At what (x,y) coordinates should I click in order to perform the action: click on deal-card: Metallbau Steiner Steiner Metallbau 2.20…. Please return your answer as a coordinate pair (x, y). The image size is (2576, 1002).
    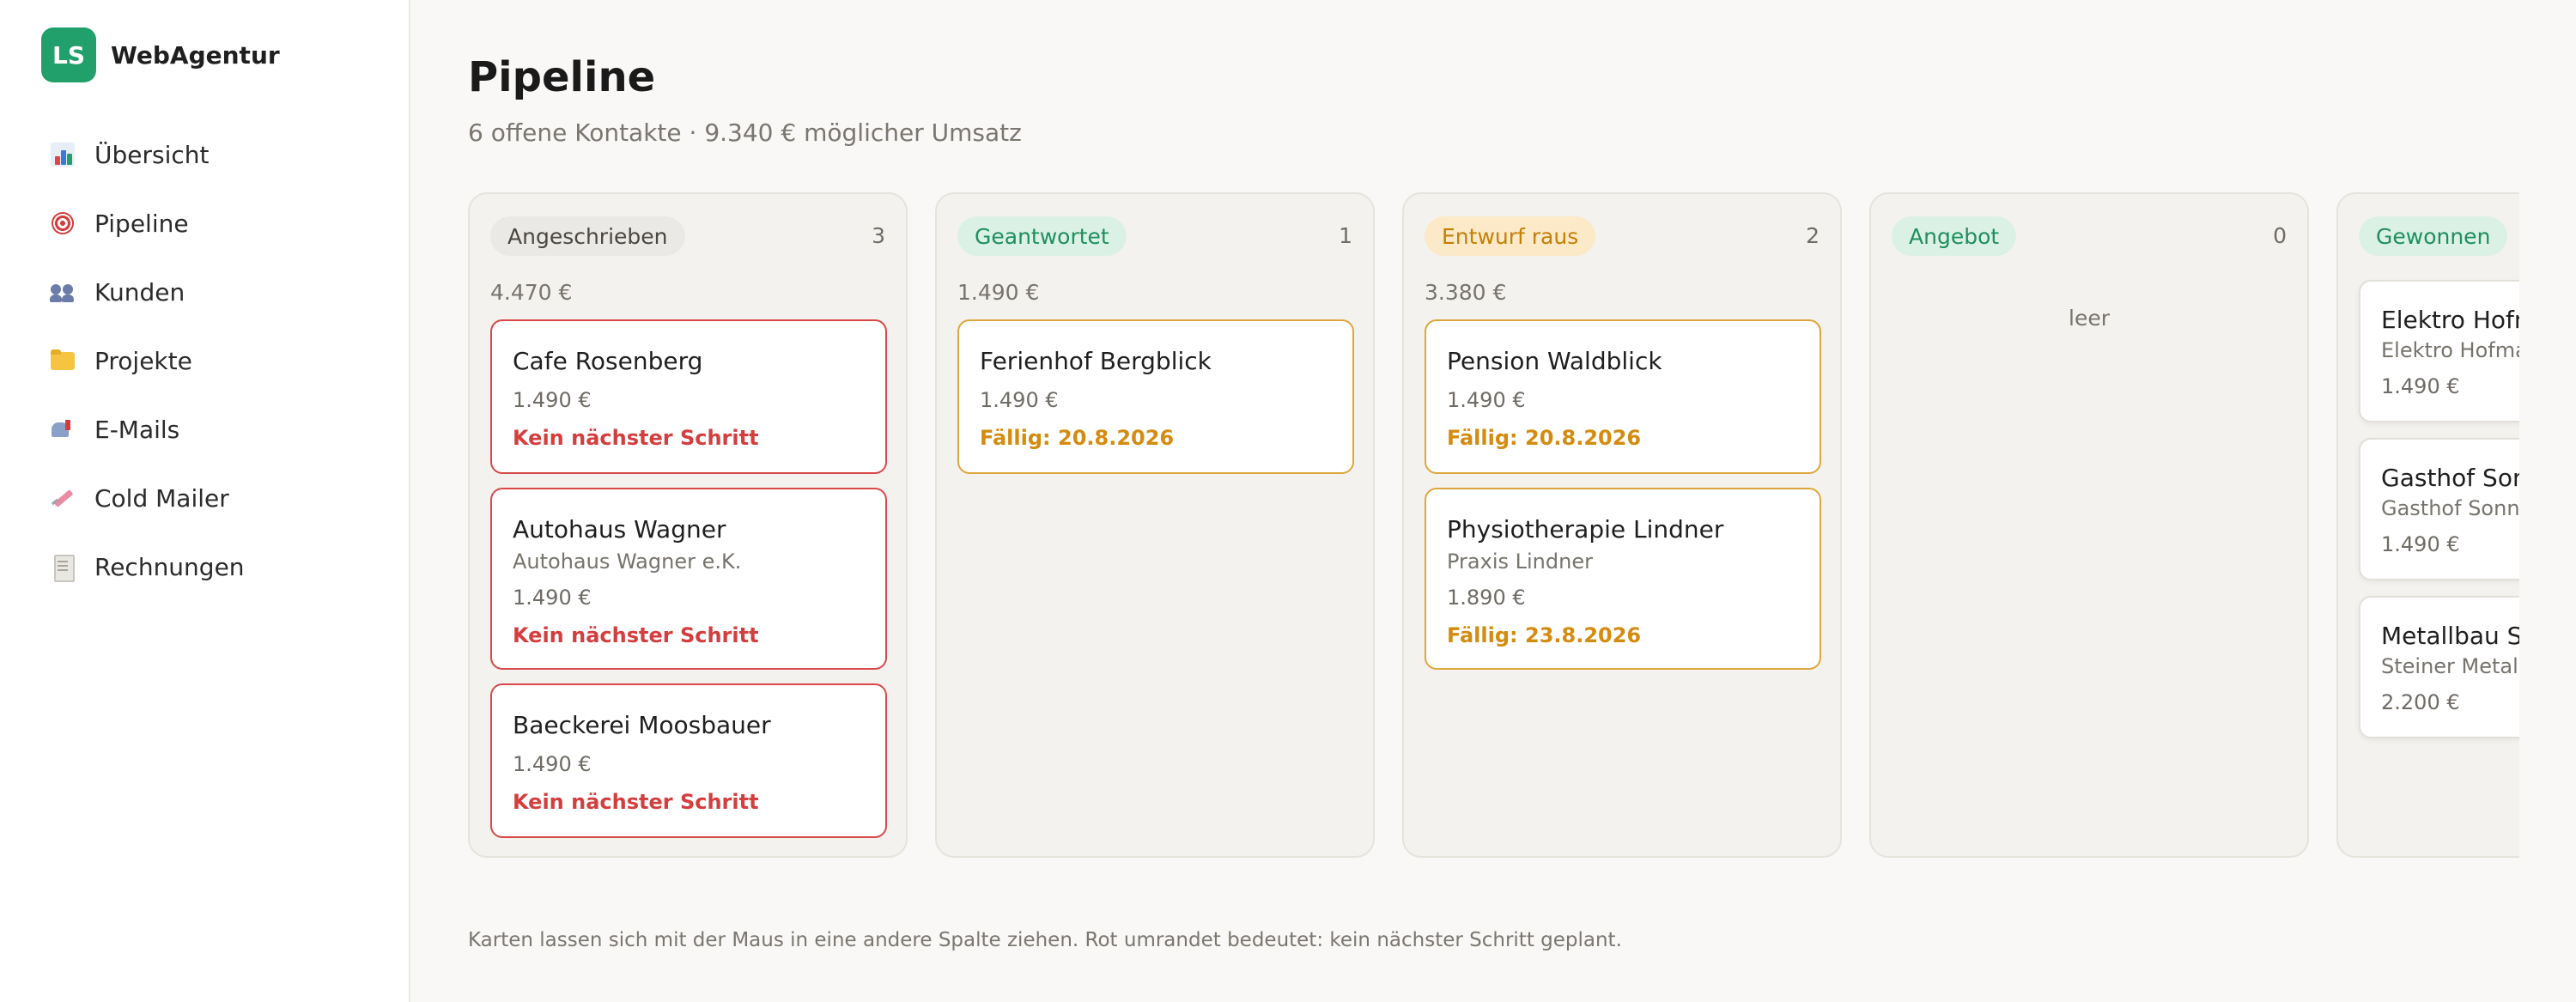
    Looking at the image, I should click on (2439, 667).